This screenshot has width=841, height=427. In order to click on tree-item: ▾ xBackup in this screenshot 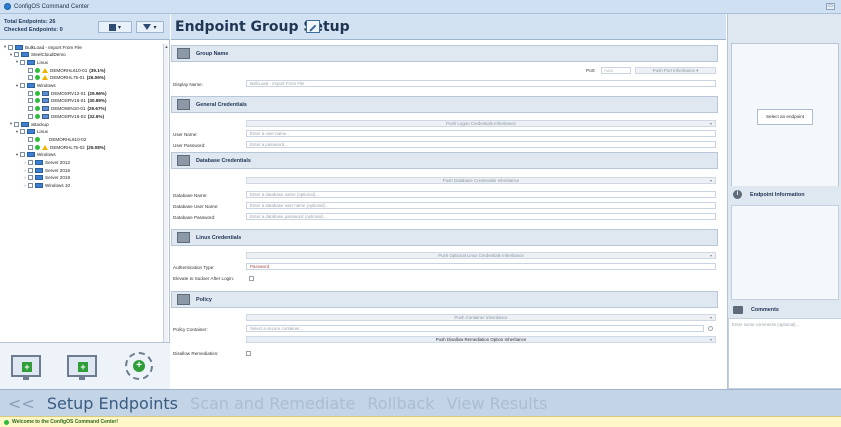, I will do `click(28, 124)`.